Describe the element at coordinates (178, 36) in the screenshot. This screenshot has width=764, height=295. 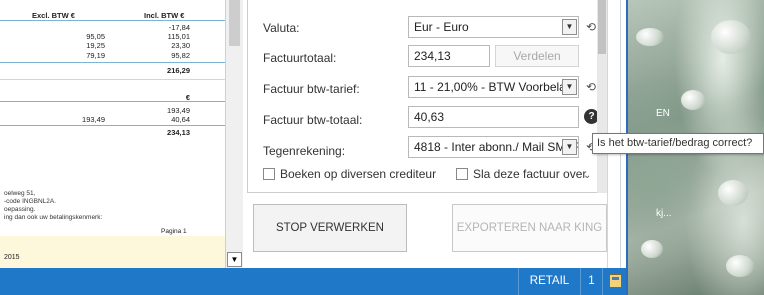
I see `doc-incl-value: 115,01` at that location.